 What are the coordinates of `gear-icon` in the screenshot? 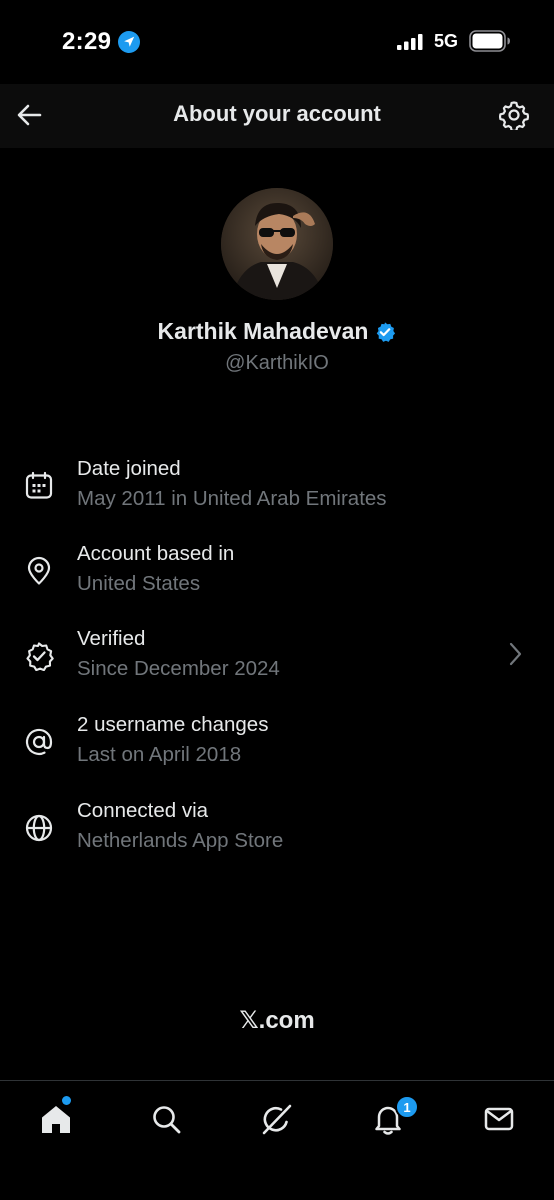 It's located at (514, 115).